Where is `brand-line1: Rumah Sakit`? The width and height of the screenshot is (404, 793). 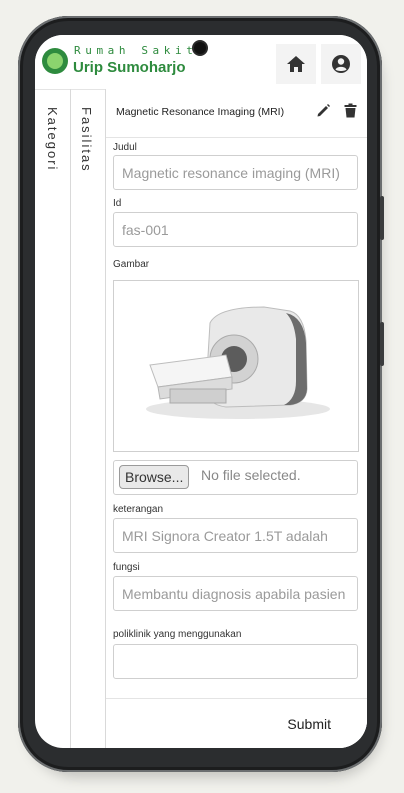 brand-line1: Rumah Sakit is located at coordinates (136, 50).